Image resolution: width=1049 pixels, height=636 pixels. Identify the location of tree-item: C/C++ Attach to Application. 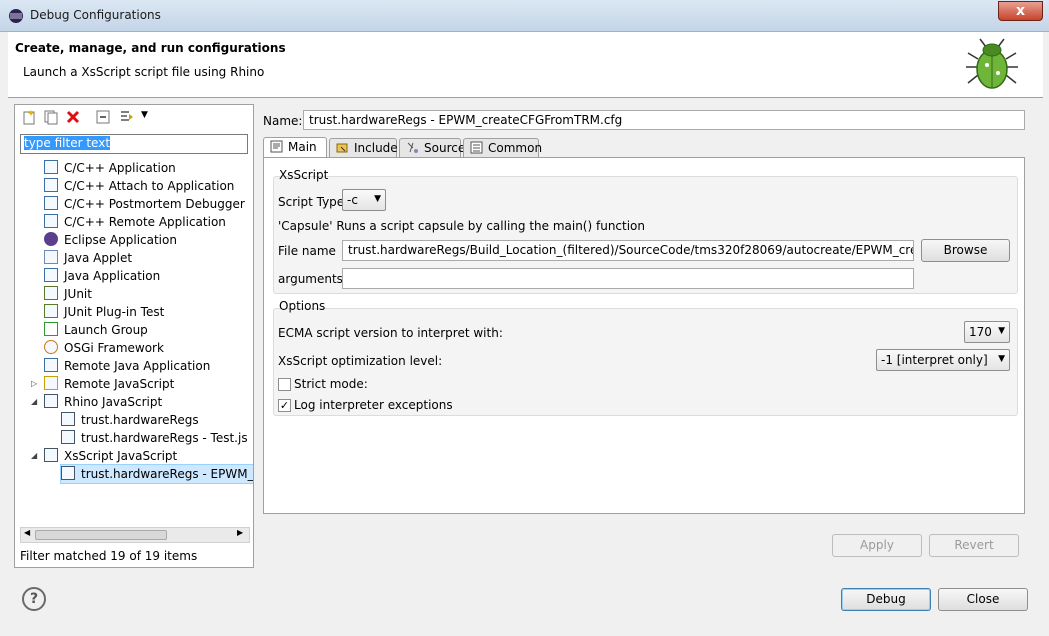
(139, 186).